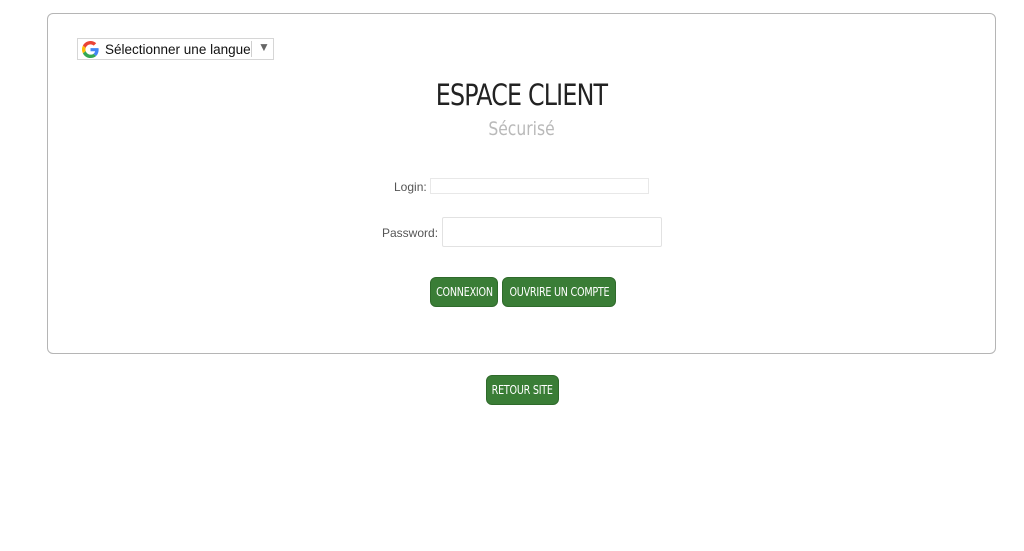  What do you see at coordinates (552, 232) in the screenshot?
I see `password-input` at bounding box center [552, 232].